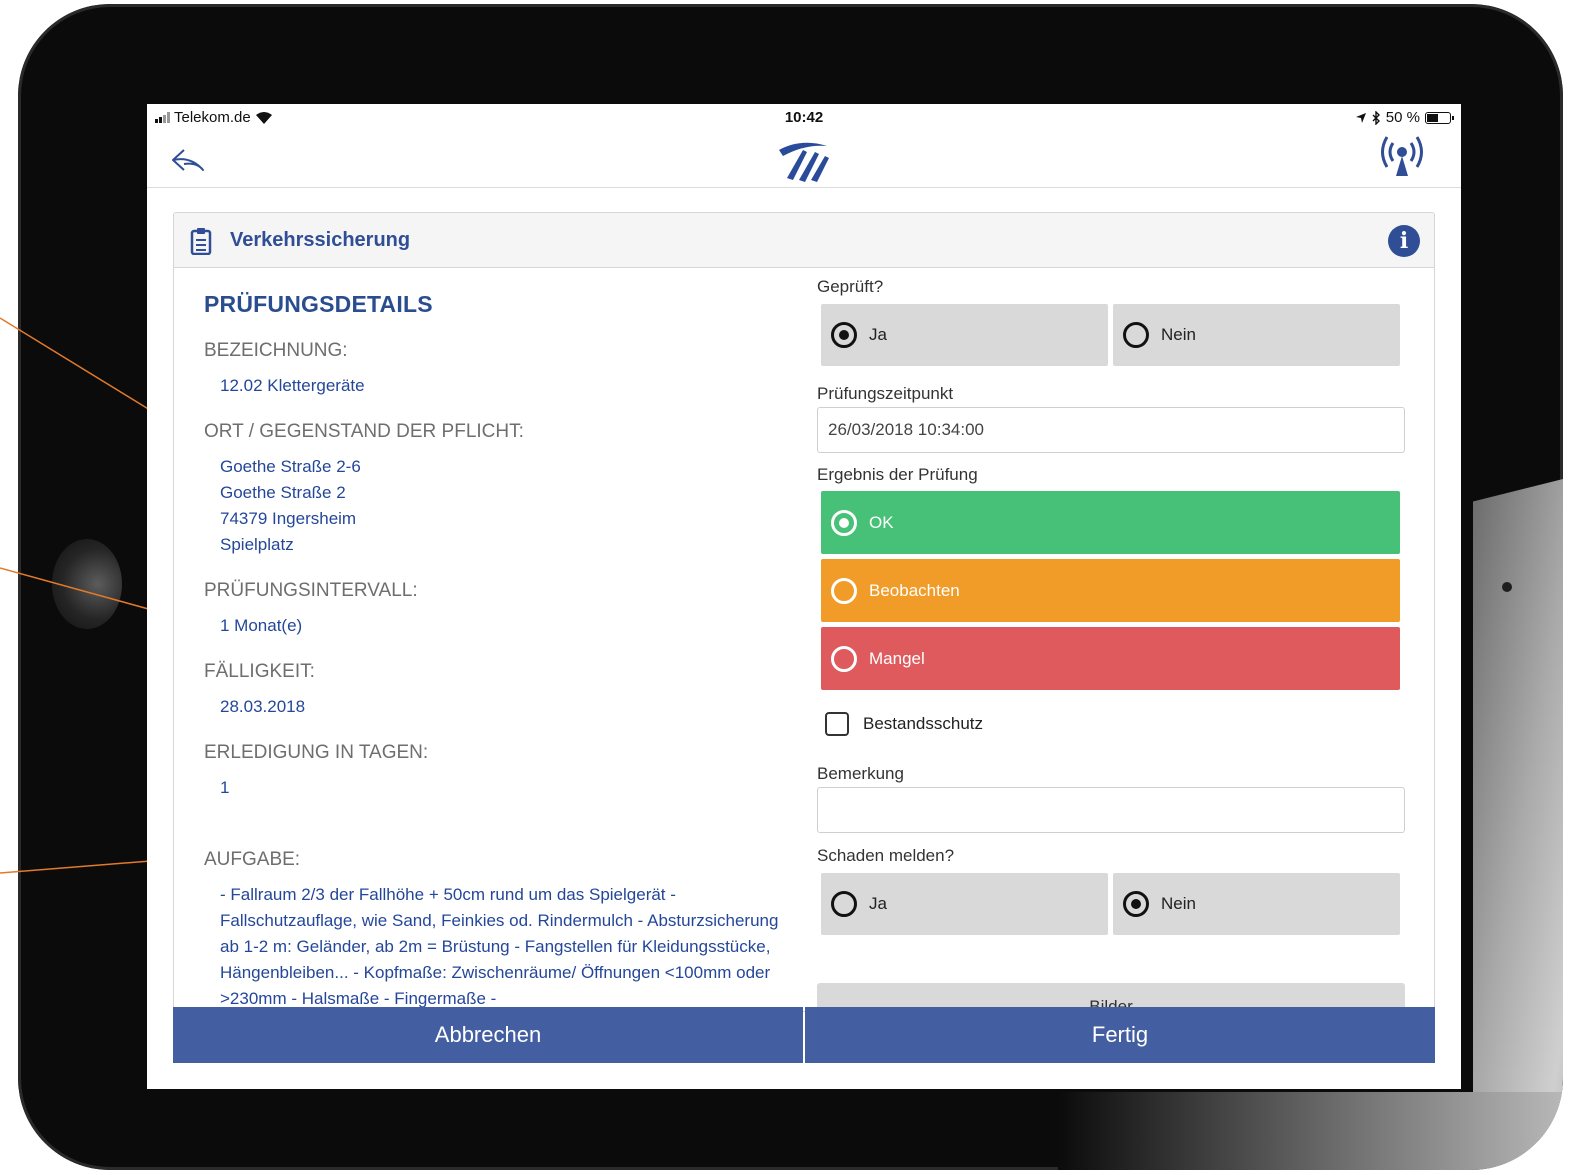  I want to click on bestandsschutz-label: Bestandsschutz, so click(923, 723).